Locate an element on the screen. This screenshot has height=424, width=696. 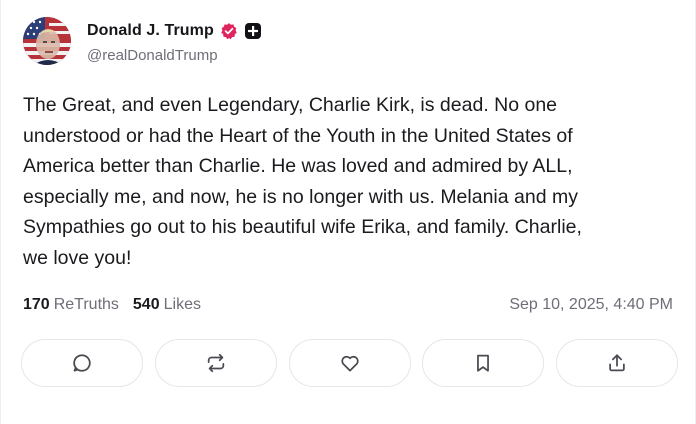
repost-icon is located at coordinates (215, 363).